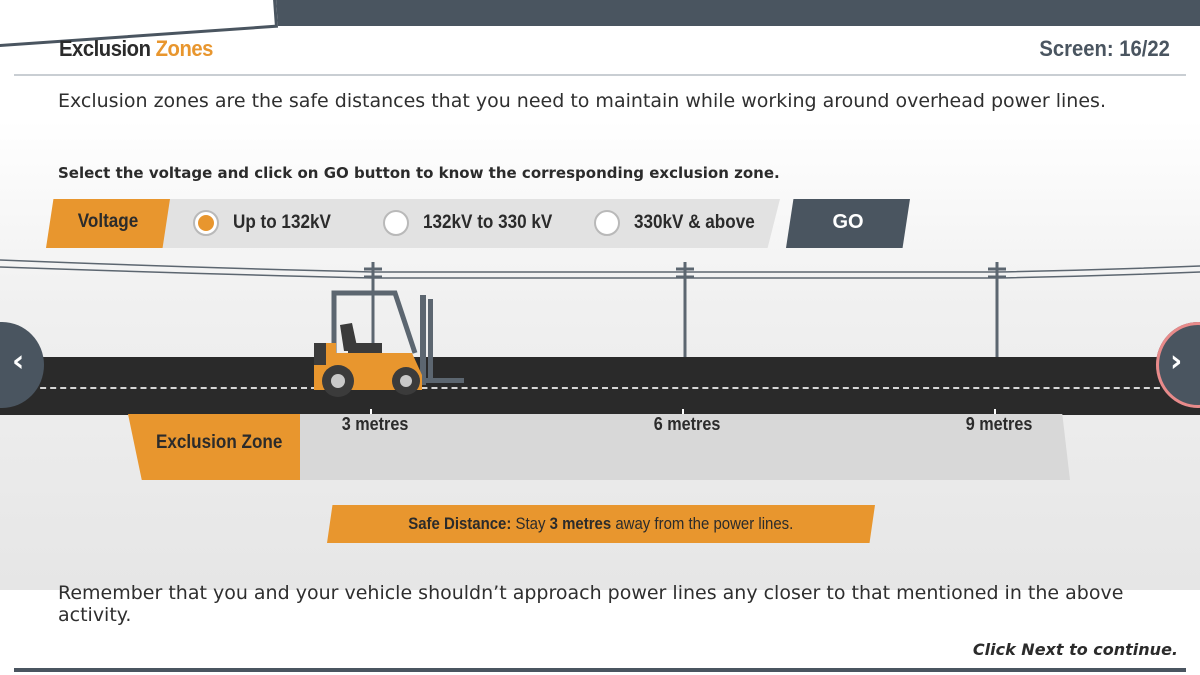 The height and width of the screenshot is (675, 1200). Describe the element at coordinates (282, 222) in the screenshot. I see `radio-label: Up to 132kV` at that location.